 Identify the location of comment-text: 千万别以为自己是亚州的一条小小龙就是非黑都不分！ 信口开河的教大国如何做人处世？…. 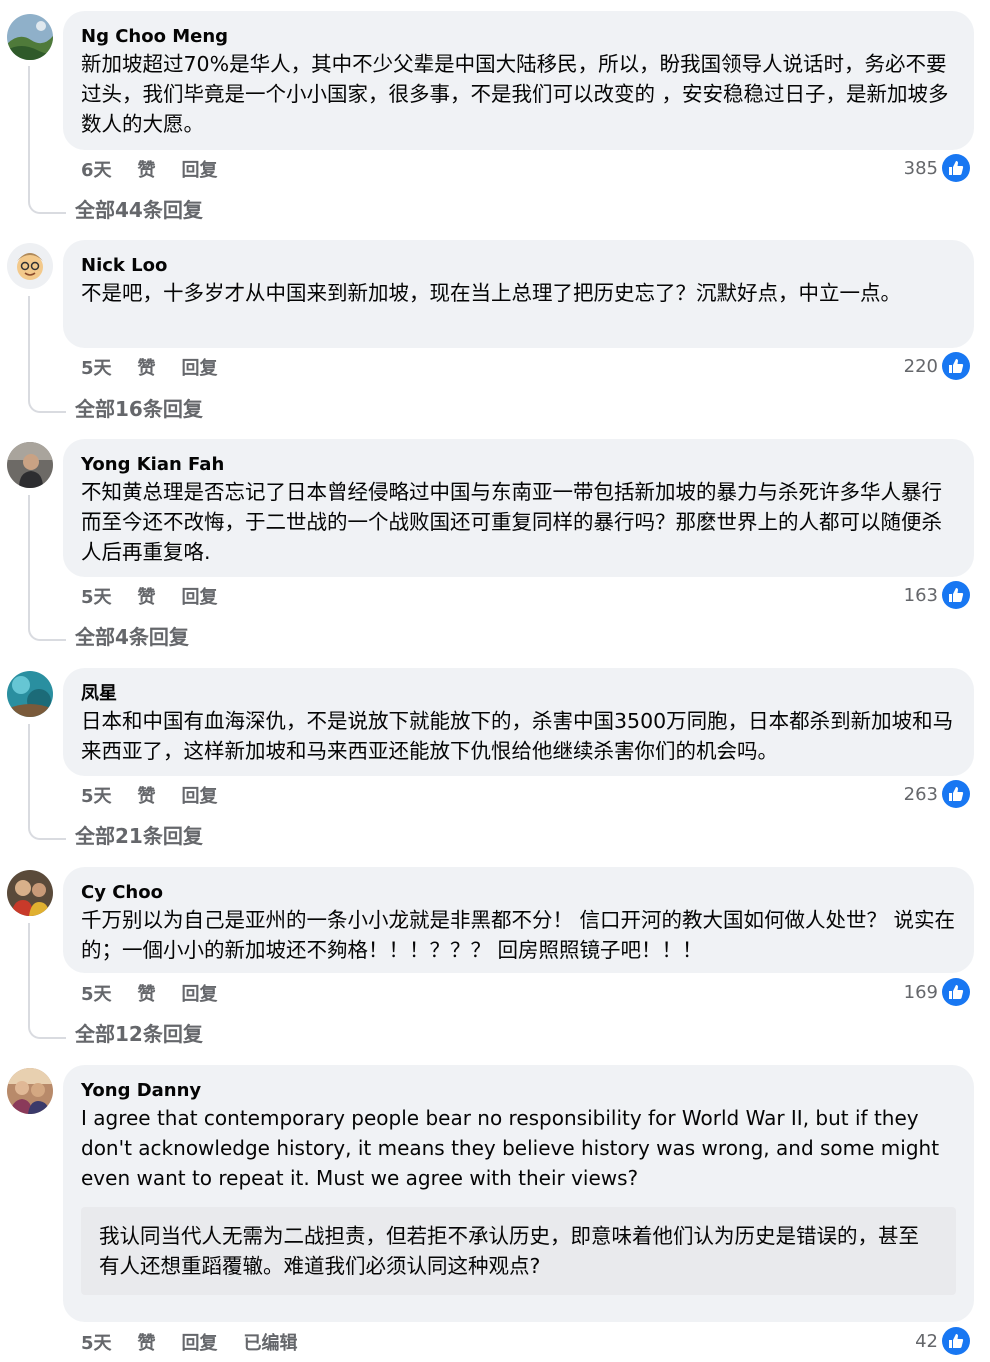
(518, 935).